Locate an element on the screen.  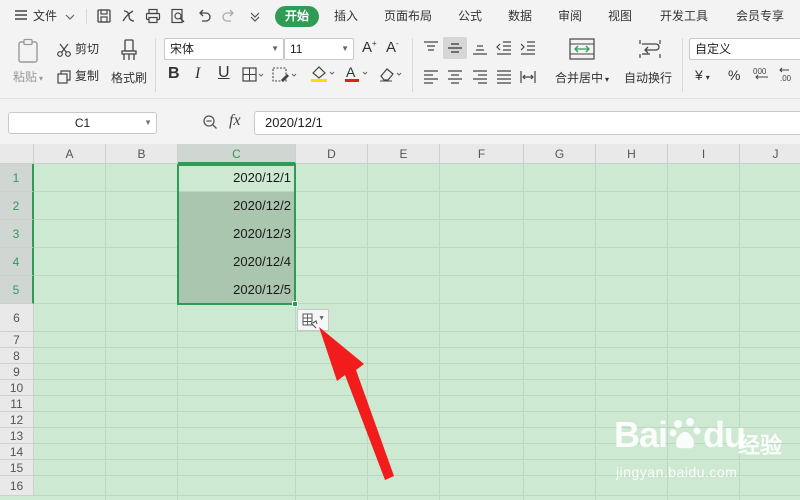
tab-review: 审阅 is located at coordinates (570, 16).